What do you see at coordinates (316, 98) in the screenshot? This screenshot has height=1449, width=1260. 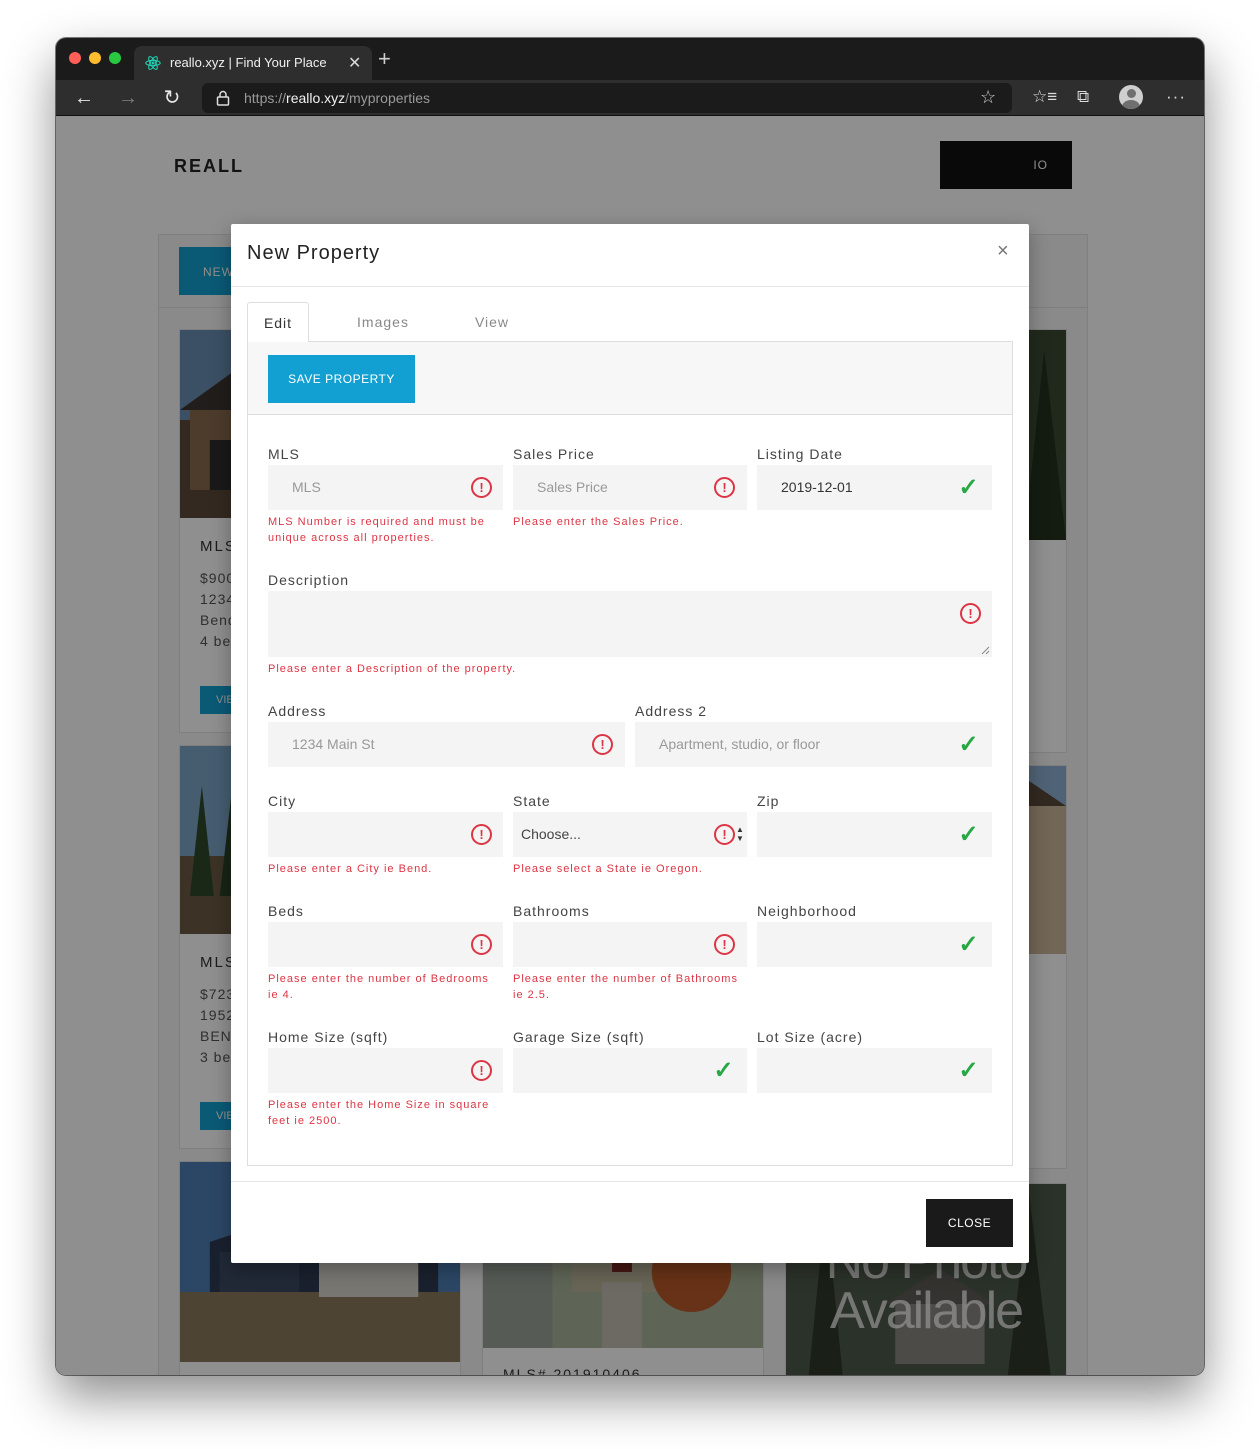 I see `url-host: reallo.xyz` at bounding box center [316, 98].